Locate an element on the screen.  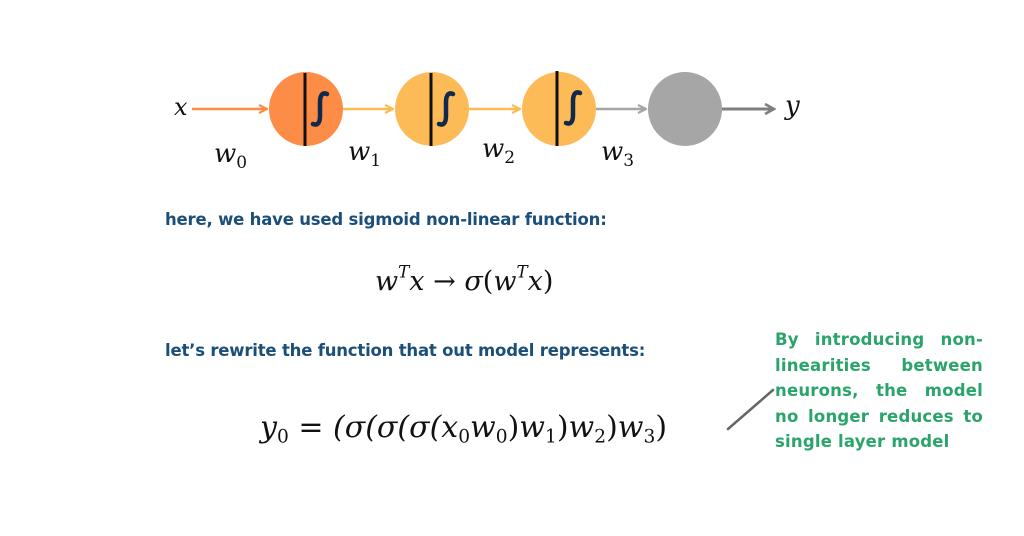
weight-label-w0: w0 is located at coordinates (230, 156).